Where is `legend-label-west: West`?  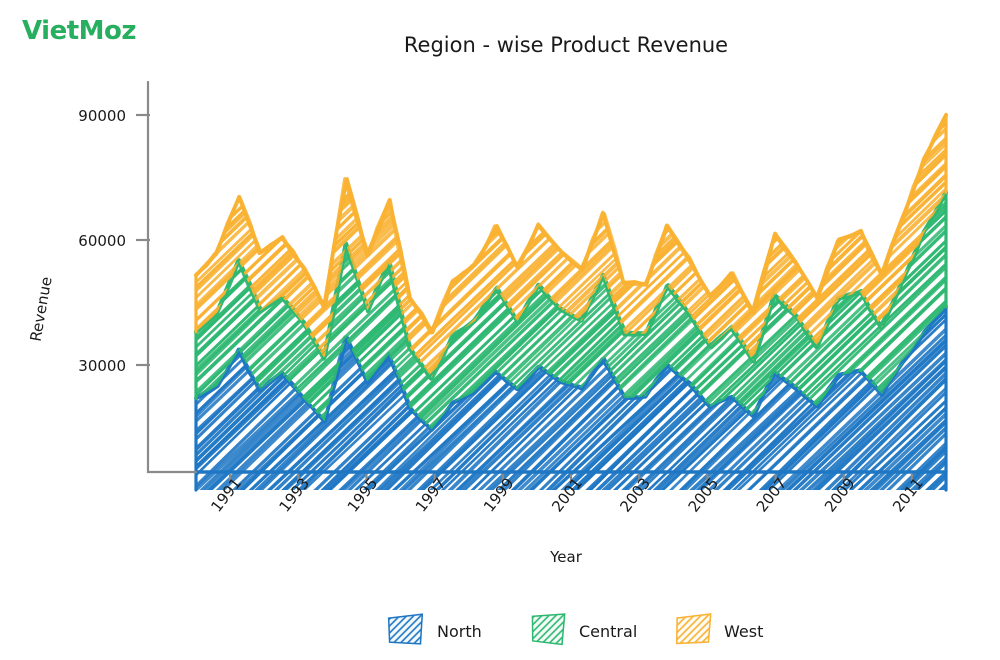 legend-label-west: West is located at coordinates (743, 631).